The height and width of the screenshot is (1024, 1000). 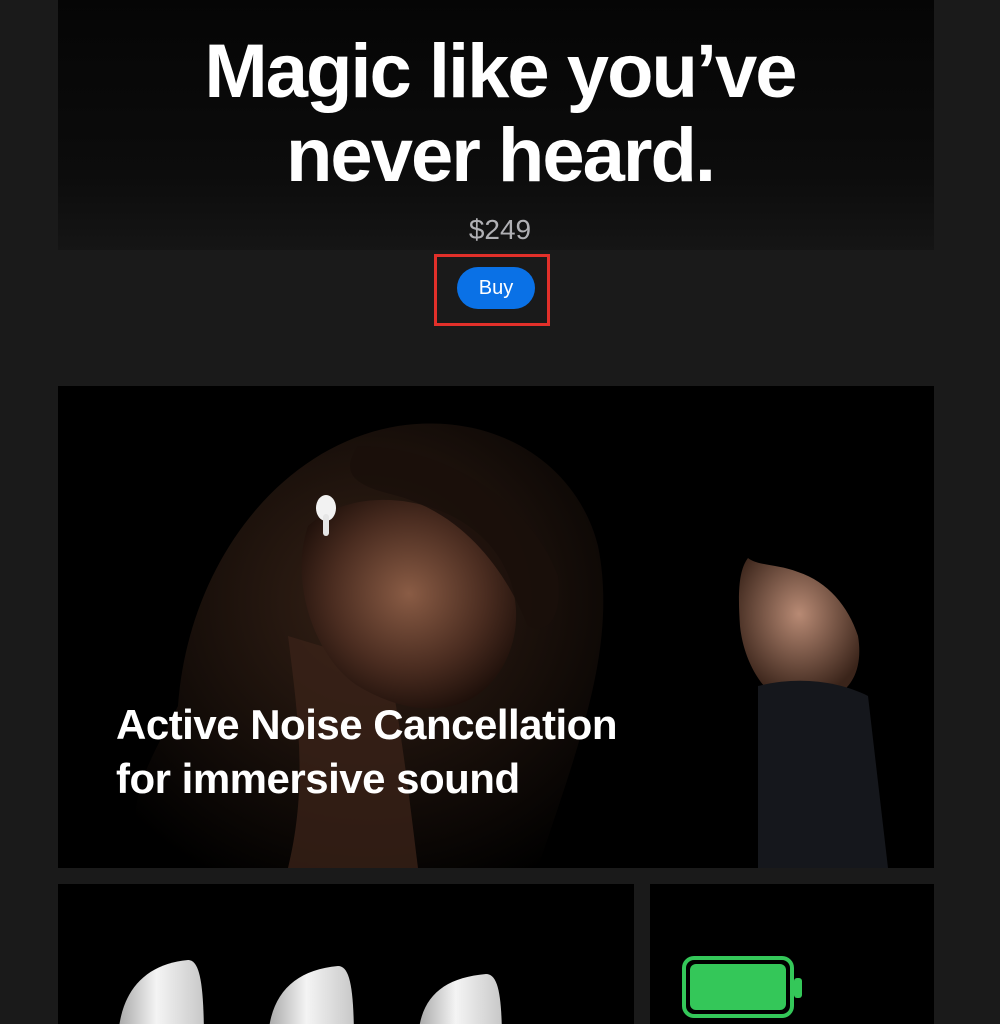 What do you see at coordinates (500, 113) in the screenshot?
I see `hero-headline: Magic like you’ve never heard.` at bounding box center [500, 113].